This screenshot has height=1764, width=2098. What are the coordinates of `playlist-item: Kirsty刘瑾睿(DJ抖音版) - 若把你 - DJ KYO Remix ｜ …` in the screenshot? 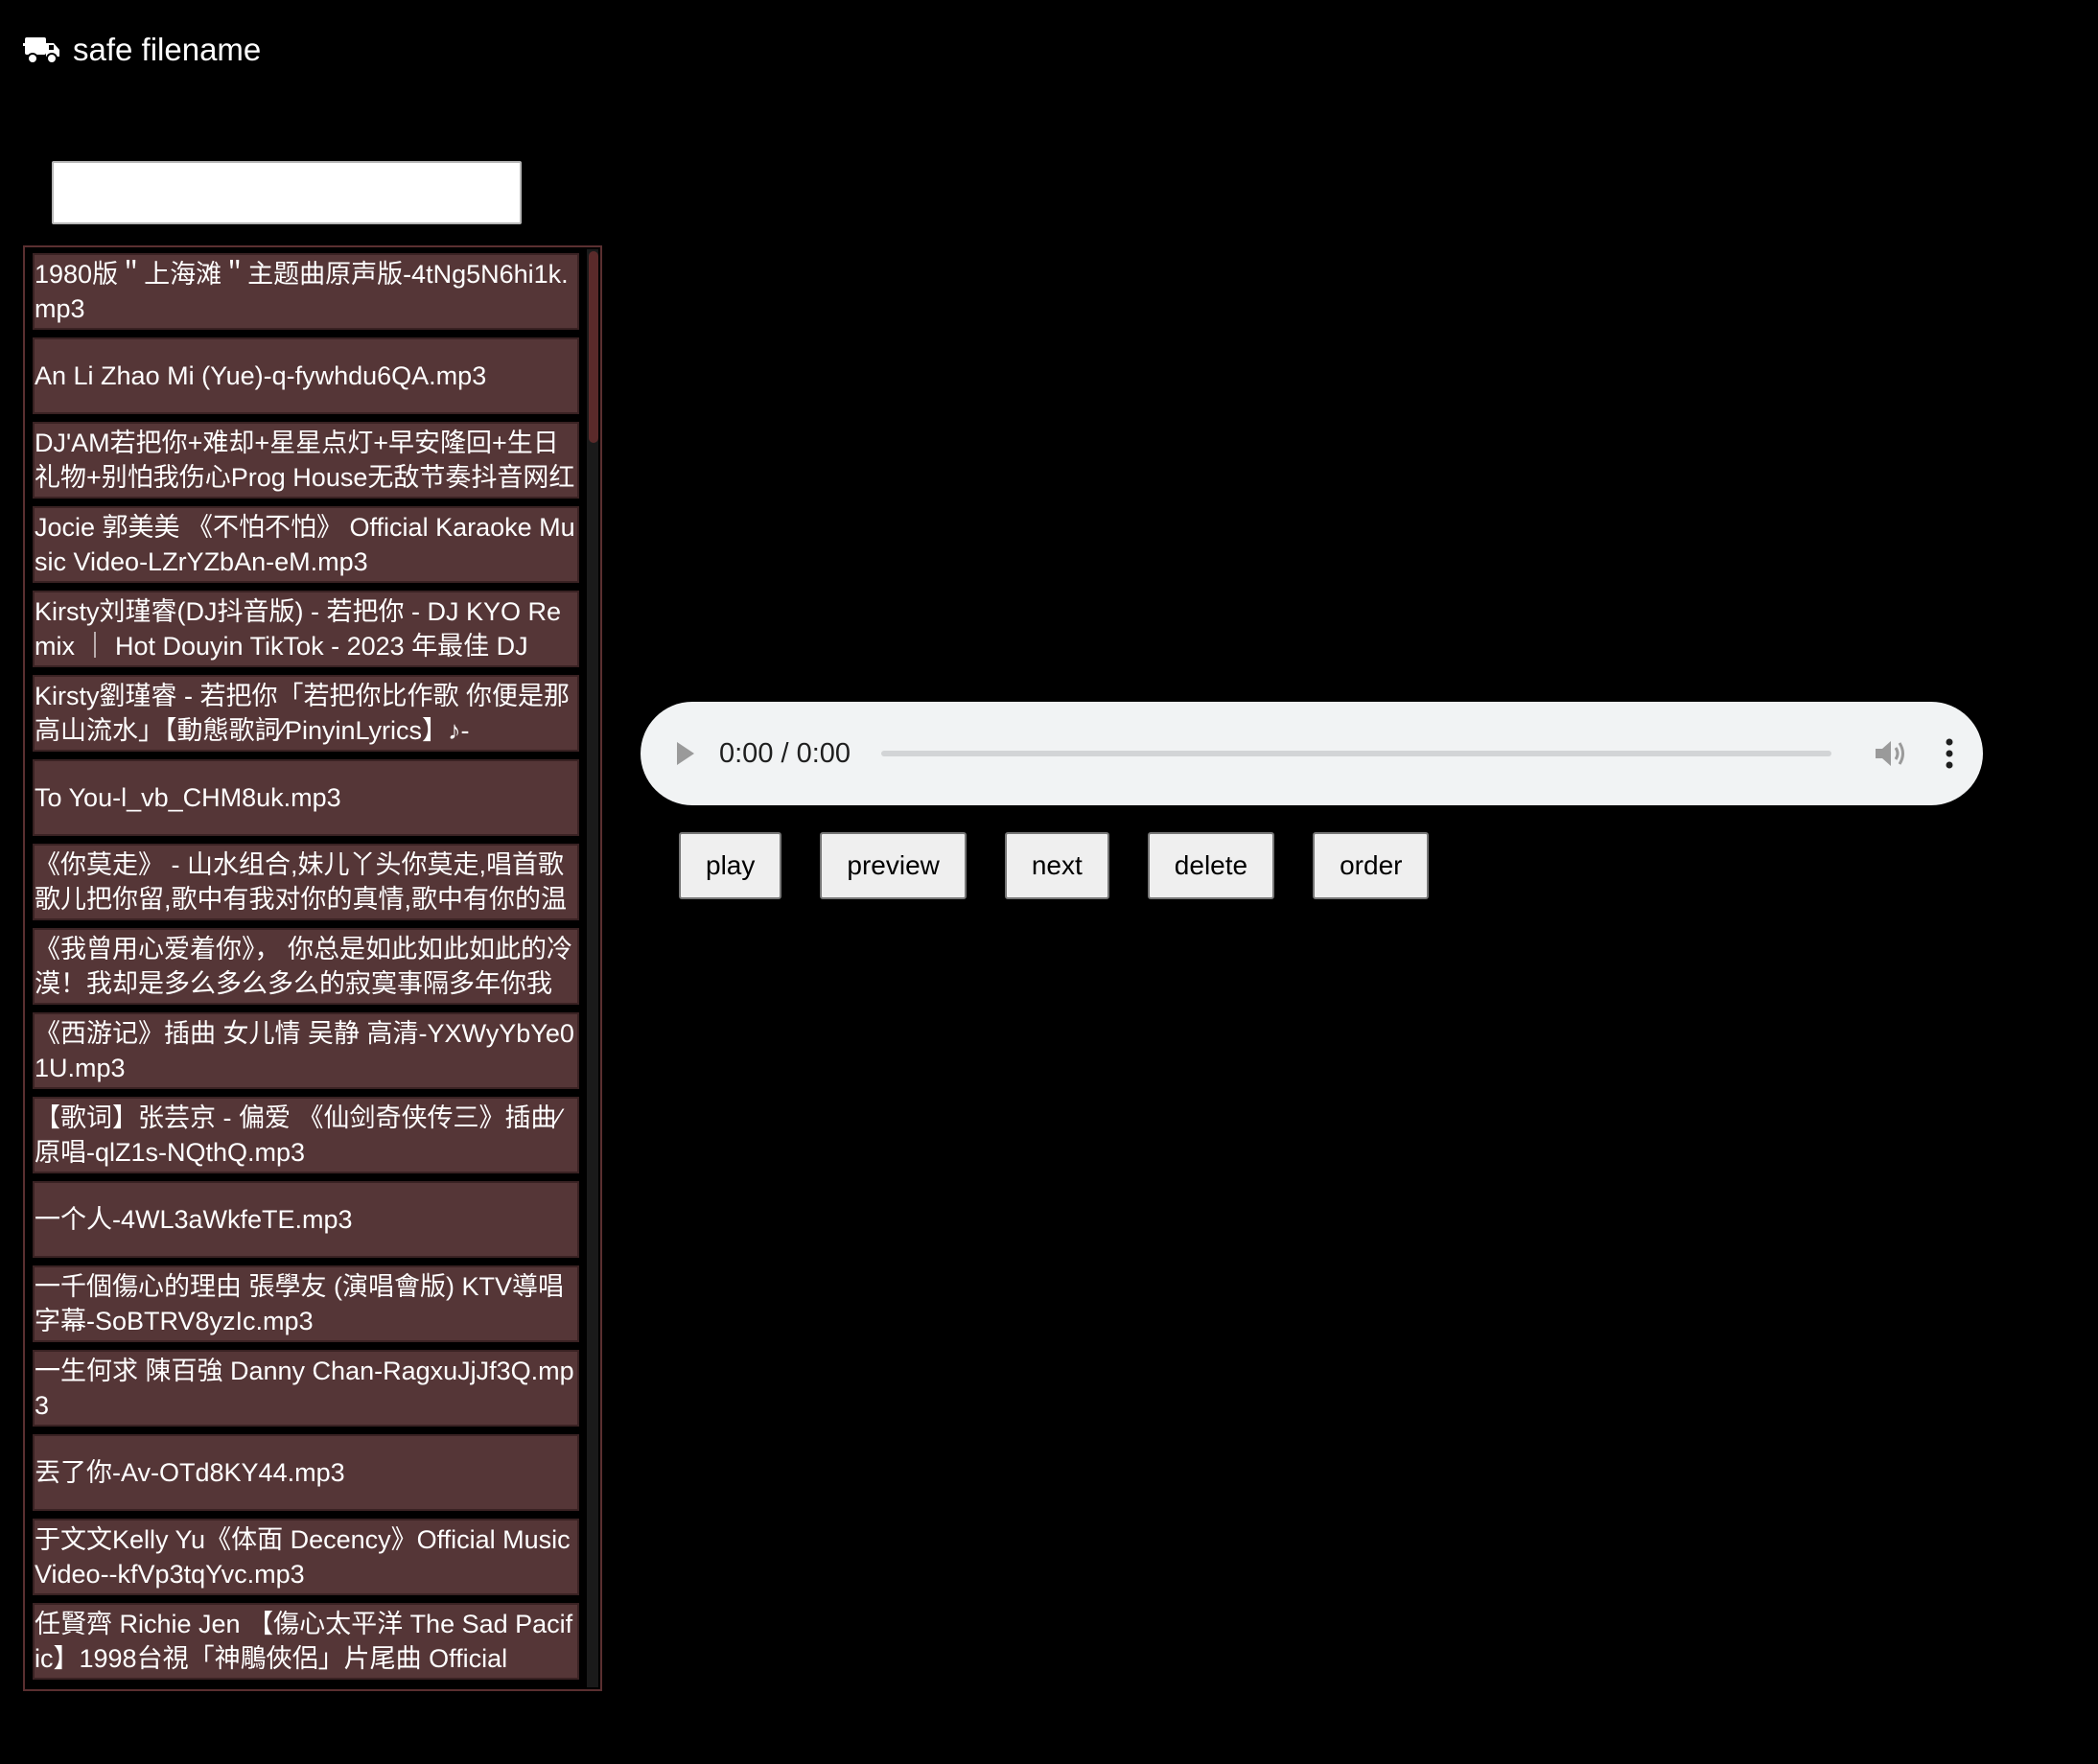 It's located at (306, 629).